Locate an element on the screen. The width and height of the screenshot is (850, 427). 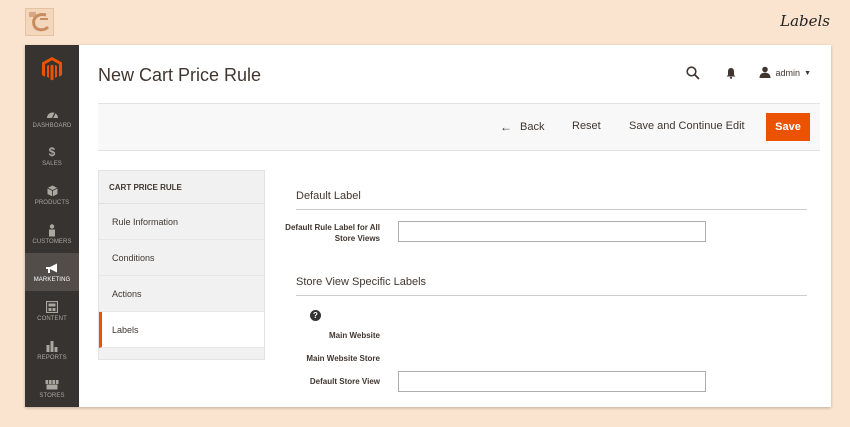
sidebar-item-marketing: MARKETING is located at coordinates (52, 272).